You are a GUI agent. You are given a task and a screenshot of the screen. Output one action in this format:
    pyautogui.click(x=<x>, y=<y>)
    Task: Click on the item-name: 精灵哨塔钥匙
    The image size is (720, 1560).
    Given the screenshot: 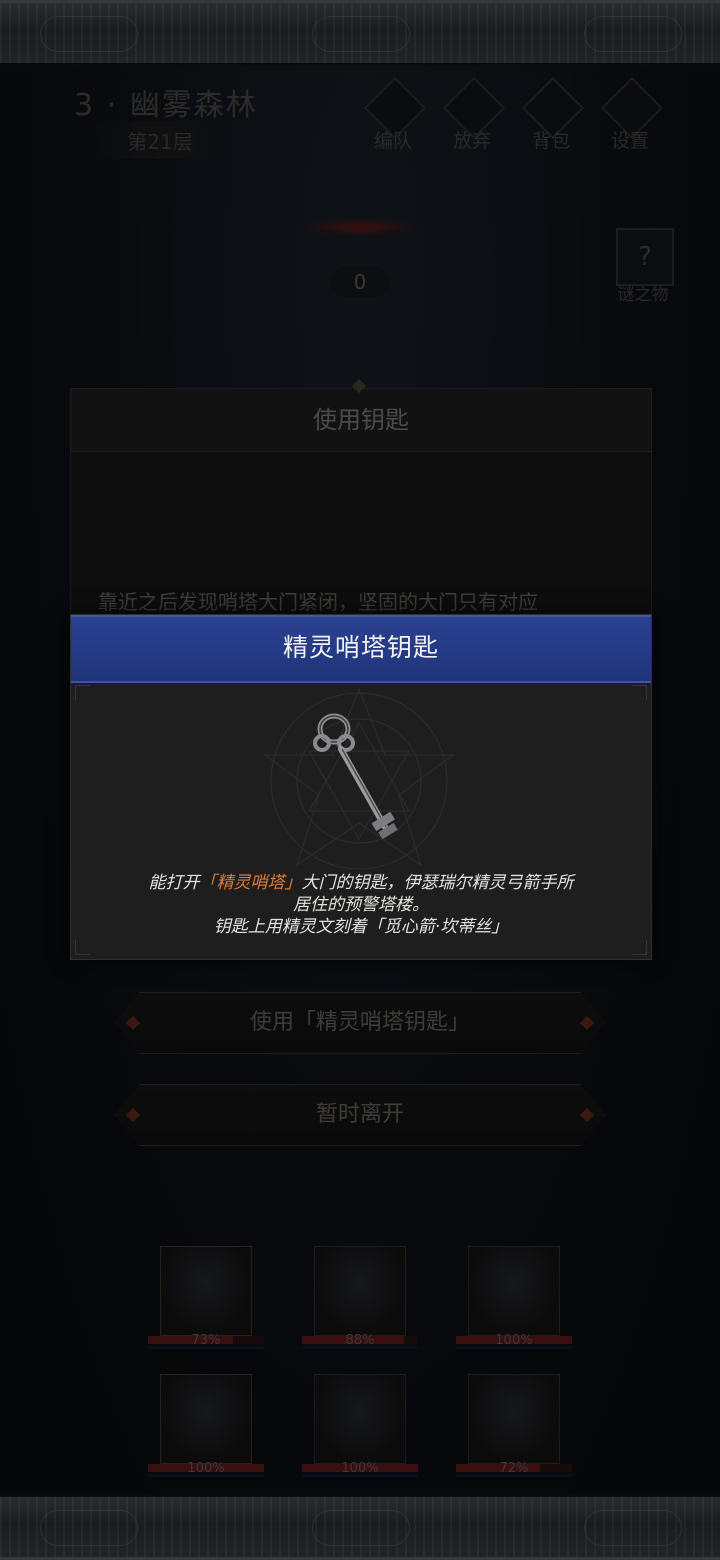 What is the action you would take?
    pyautogui.click(x=361, y=649)
    